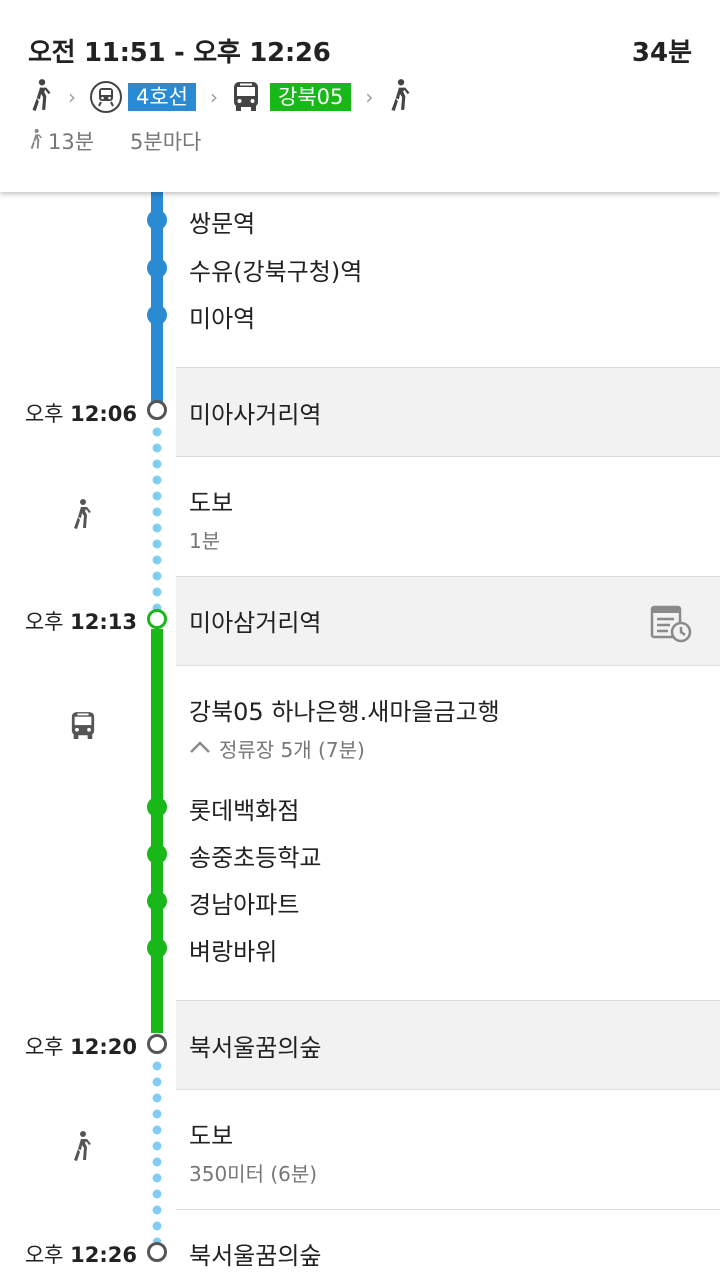  What do you see at coordinates (200, 748) in the screenshot?
I see `chevron-up-icon` at bounding box center [200, 748].